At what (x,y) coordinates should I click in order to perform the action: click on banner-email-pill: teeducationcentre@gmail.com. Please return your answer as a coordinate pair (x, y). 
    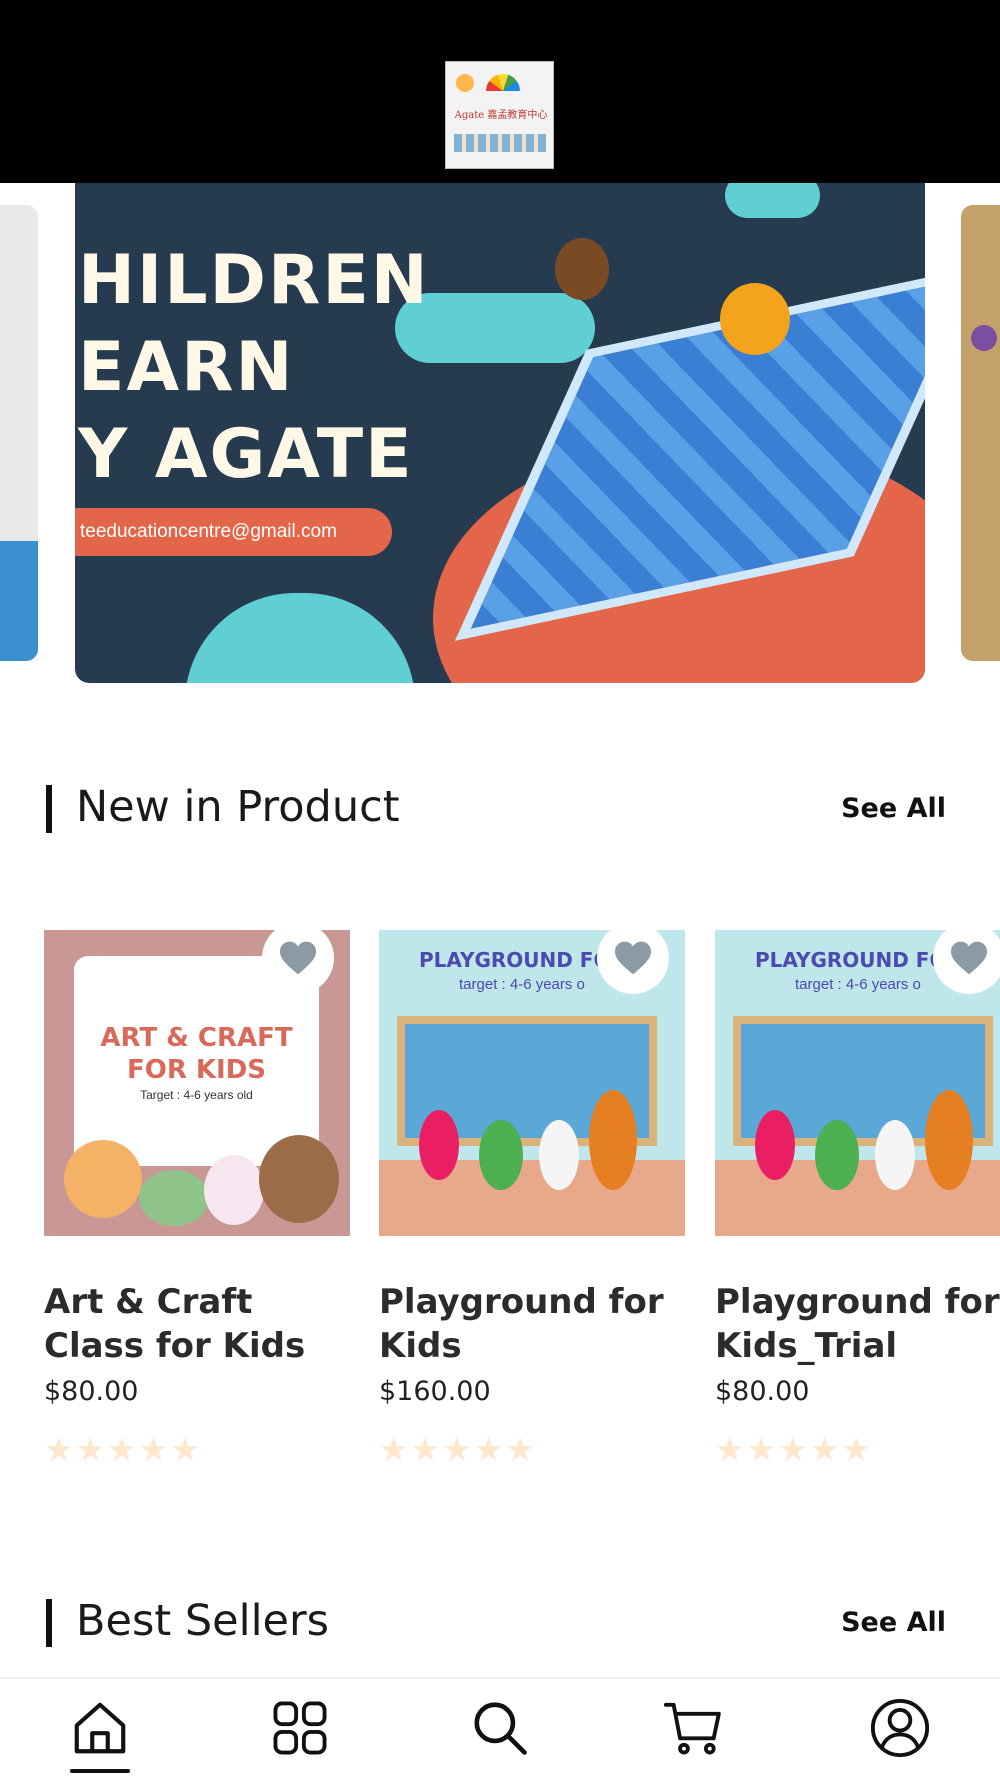
    Looking at the image, I should click on (233, 532).